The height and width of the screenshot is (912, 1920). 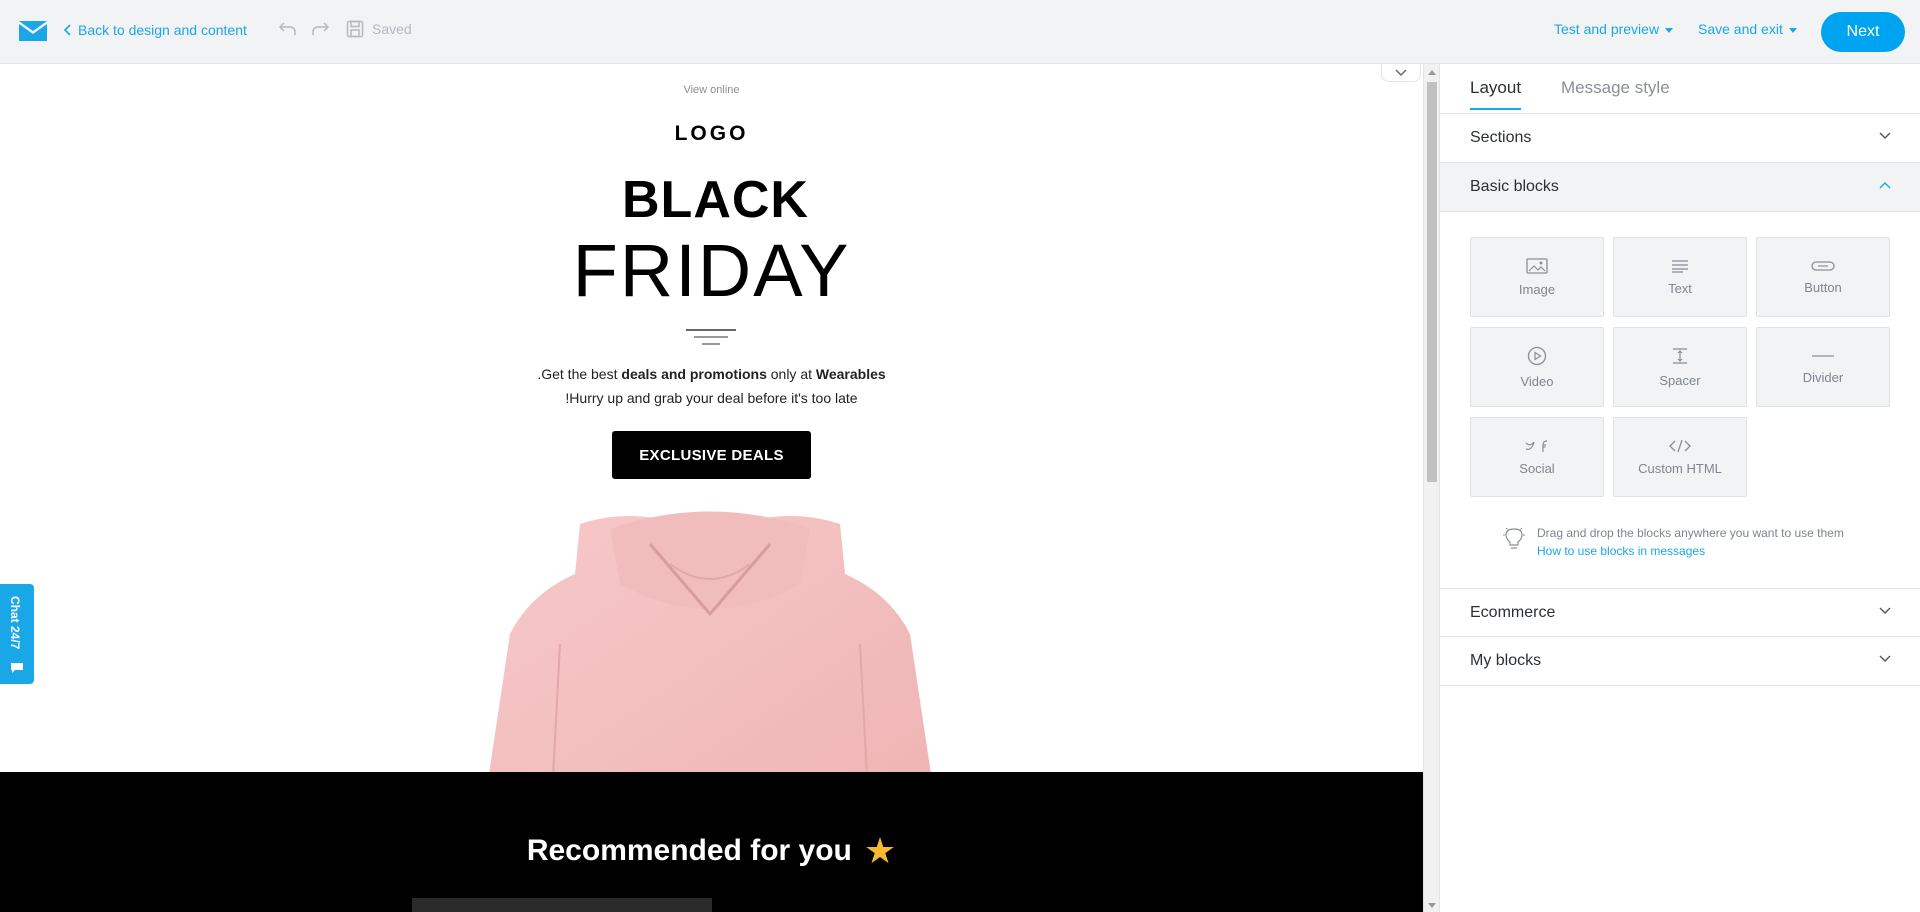 I want to click on accordion-ecommerce: Ecommerce, so click(x=1680, y=612).